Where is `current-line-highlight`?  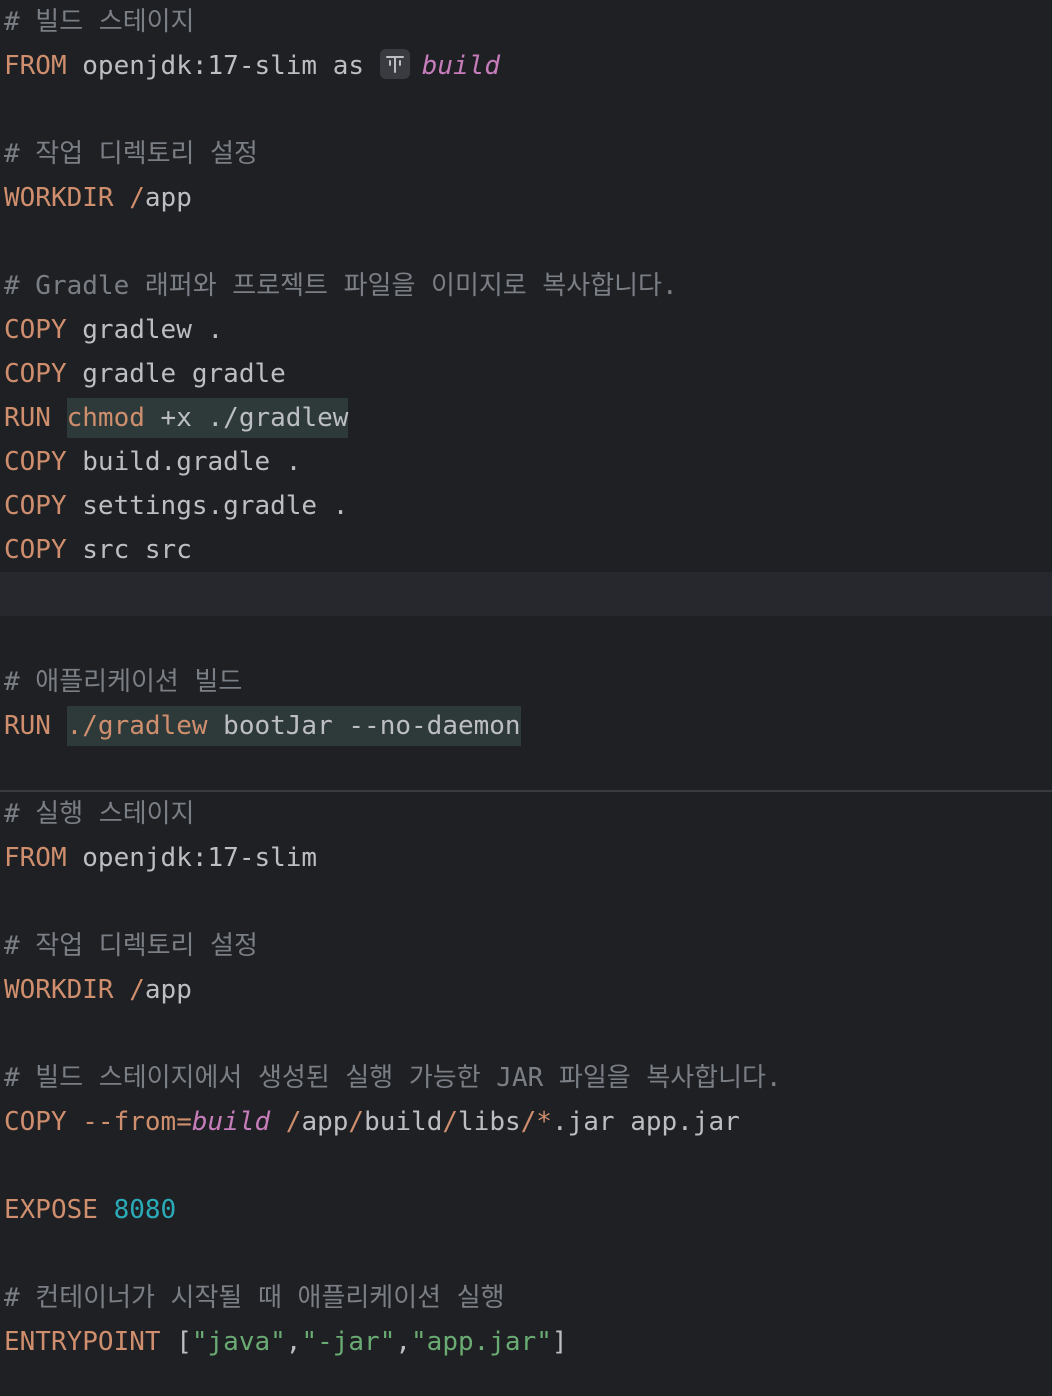 current-line-highlight is located at coordinates (526, 594).